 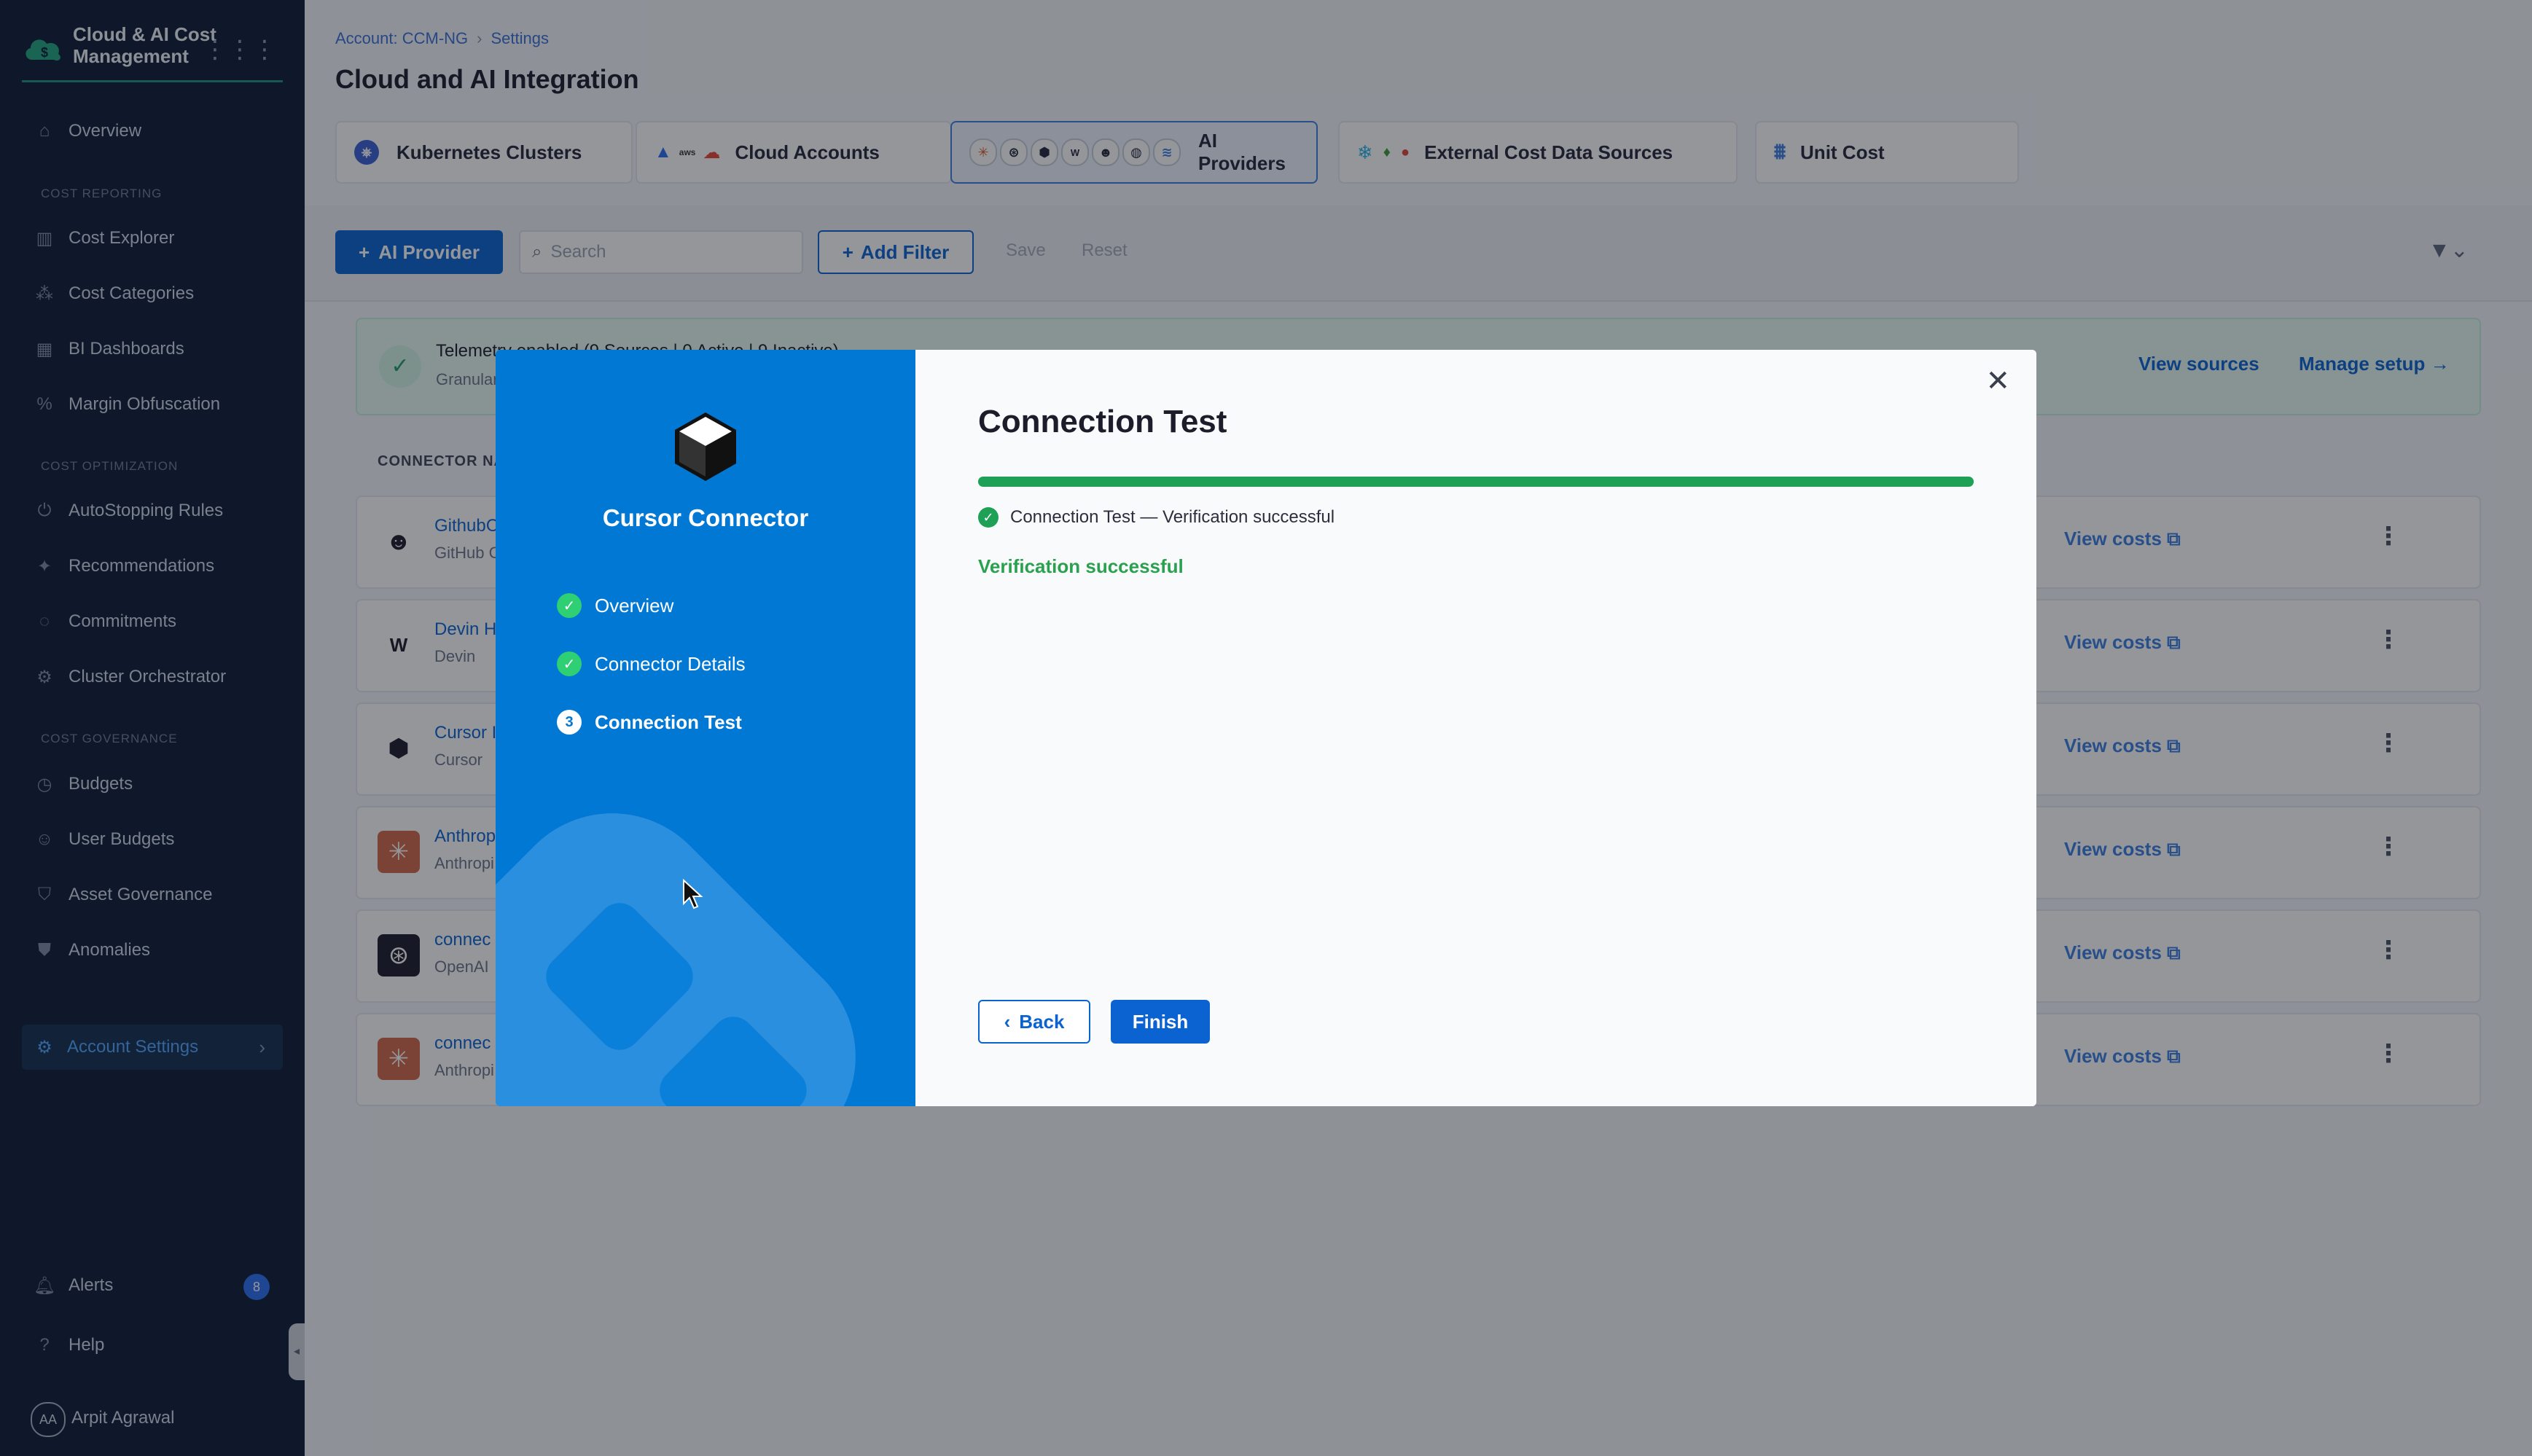 What do you see at coordinates (988, 517) in the screenshot?
I see `check-circle-icon: ✓` at bounding box center [988, 517].